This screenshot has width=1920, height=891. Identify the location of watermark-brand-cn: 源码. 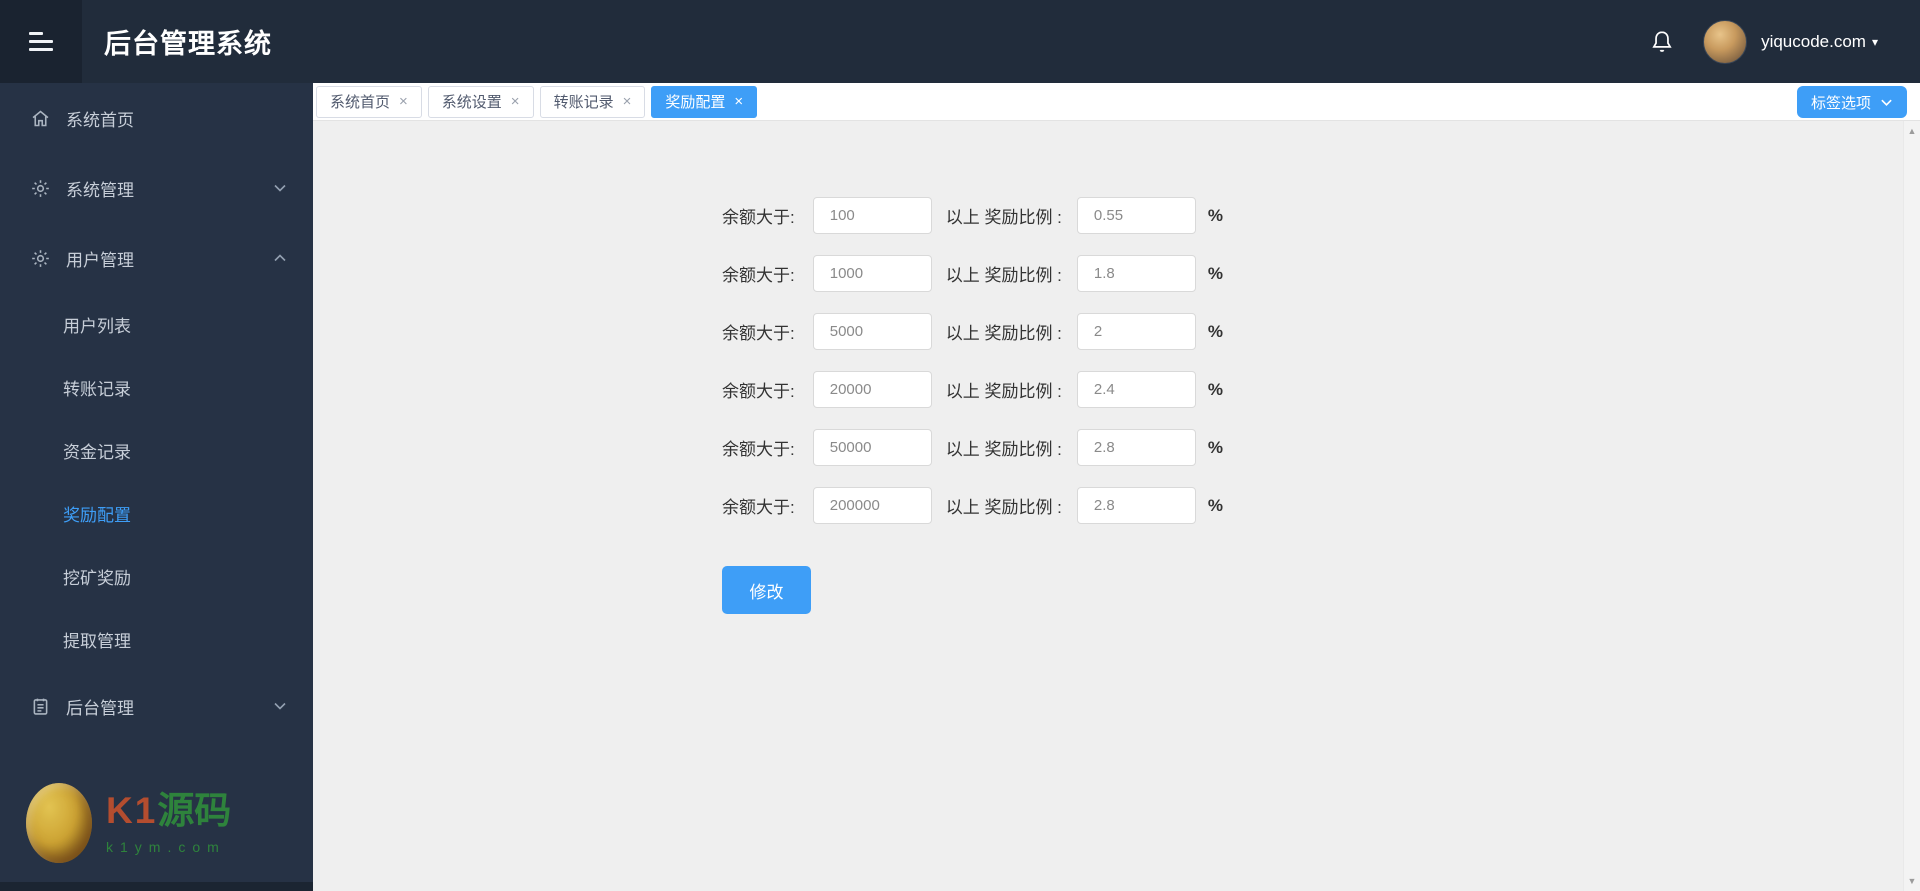
(194, 810).